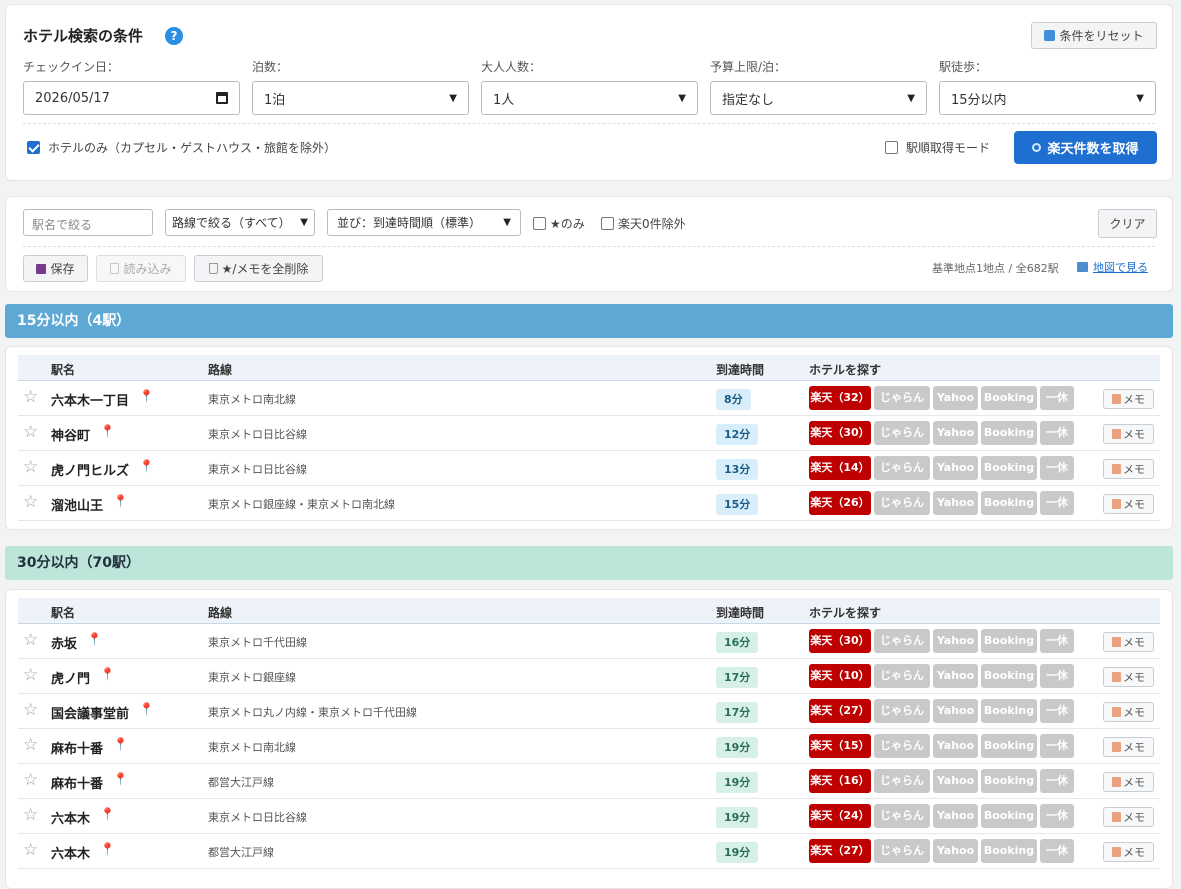 This screenshot has height=889, width=1181. Describe the element at coordinates (258, 268) in the screenshot. I see `delete-all-button: ★/メモを全削除` at that location.